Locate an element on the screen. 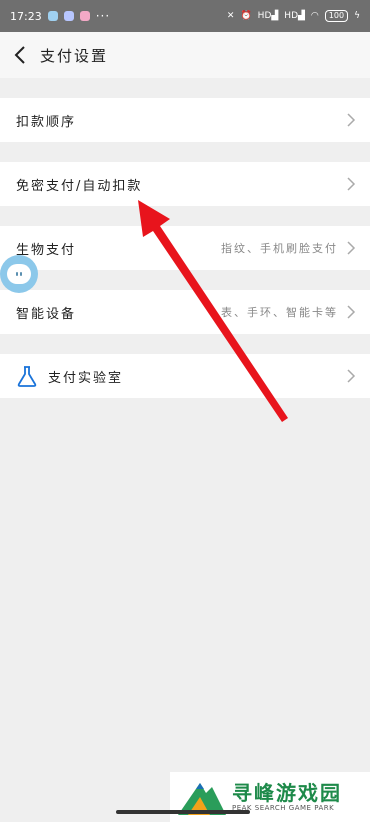 The image size is (370, 822). row-smart-devices: 智能设备 表、手环、智能卡等 is located at coordinates (185, 312).